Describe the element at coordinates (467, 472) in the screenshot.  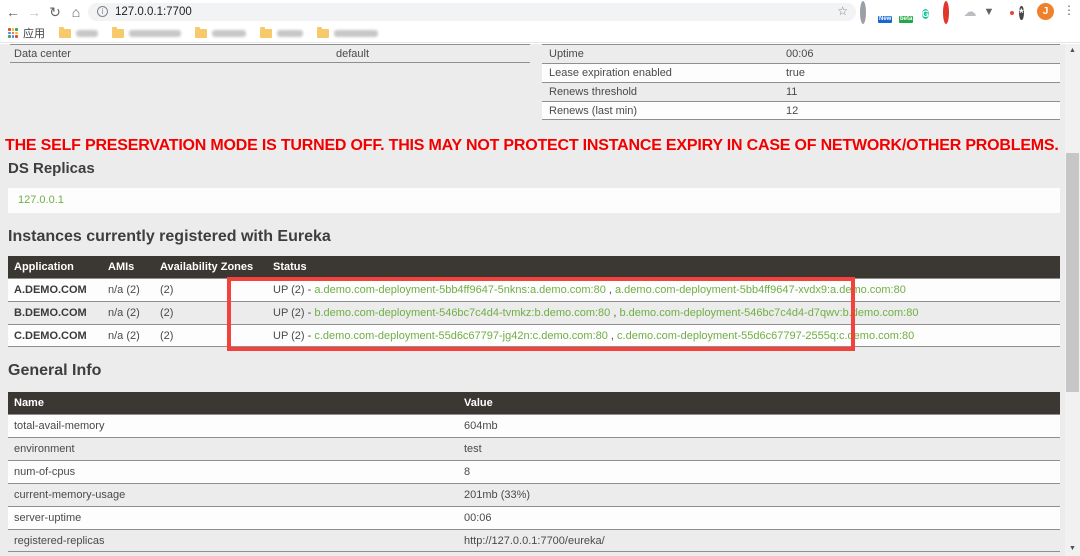
I see `info-value: 8` at that location.